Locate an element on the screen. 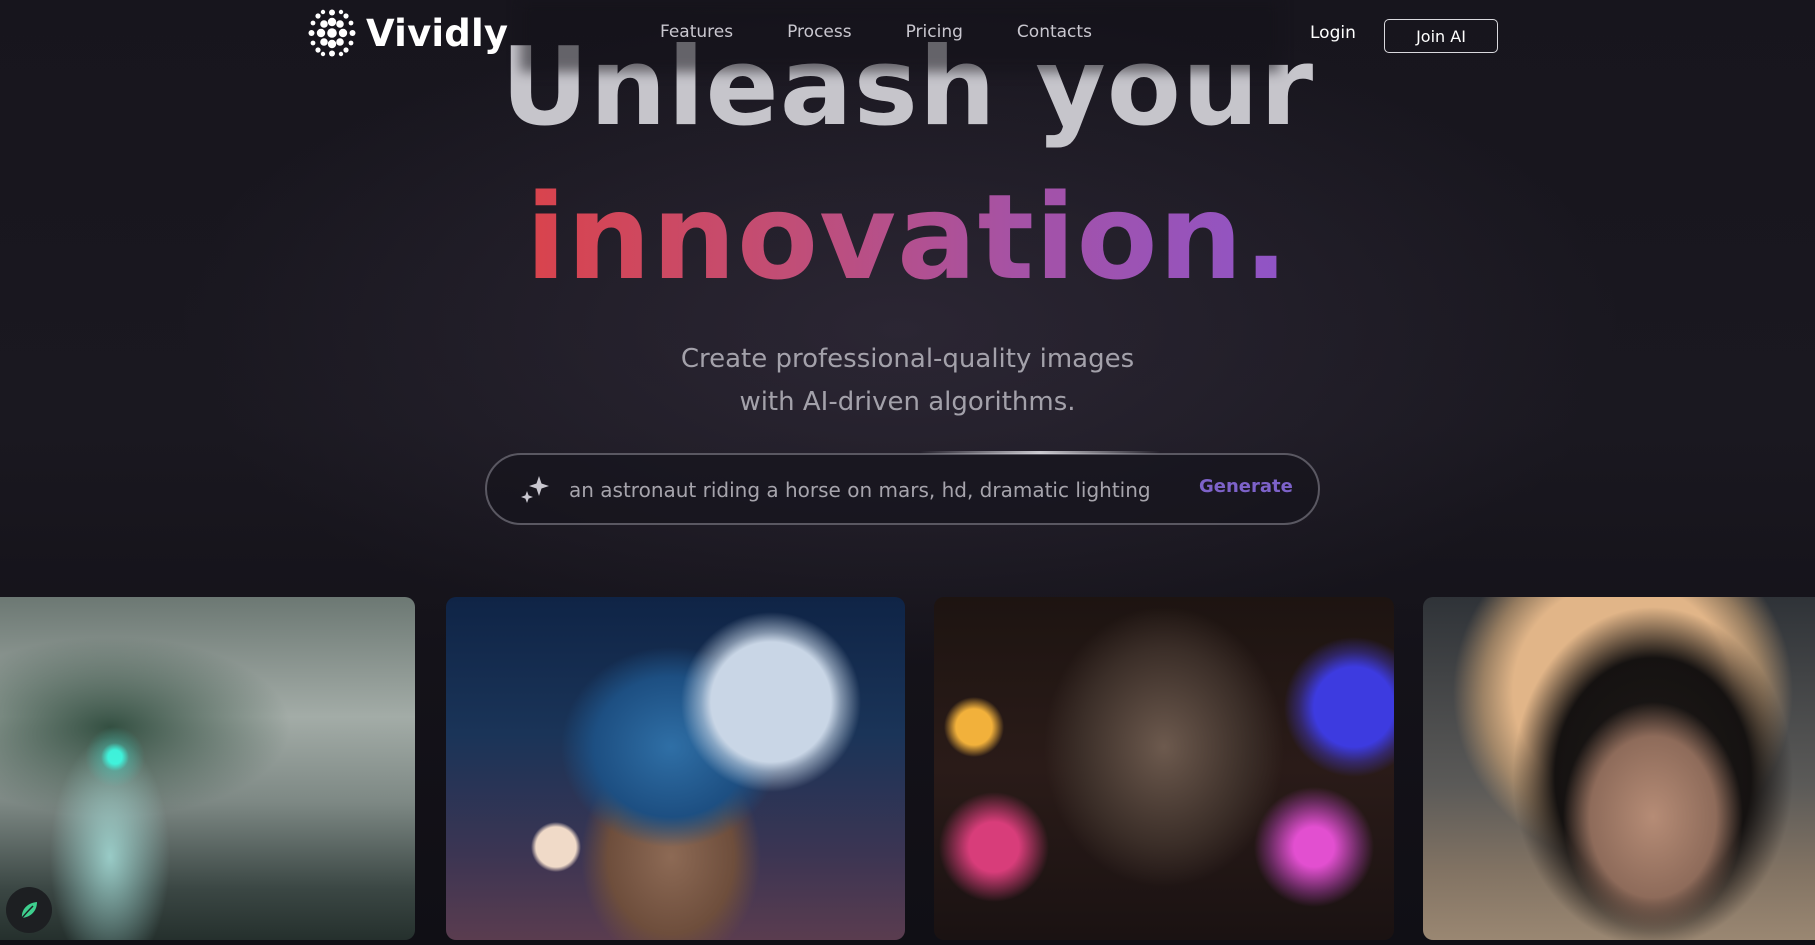 Image resolution: width=1815 pixels, height=945 pixels. nav-link-pricing: Pricing is located at coordinates (934, 32).